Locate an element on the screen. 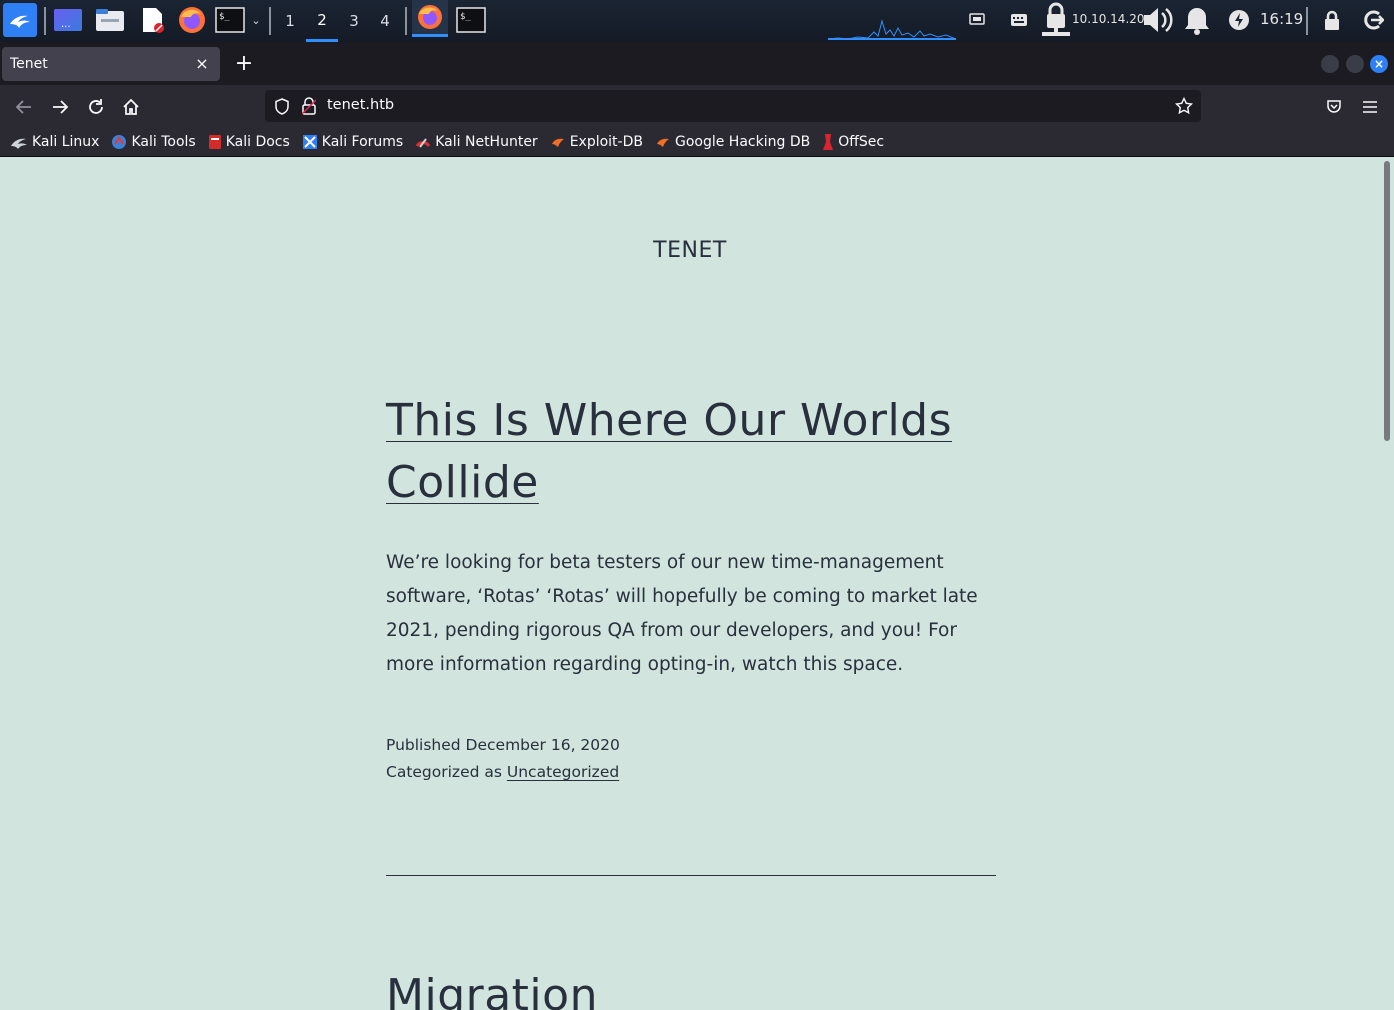  site-title: TENET is located at coordinates (690, 250).